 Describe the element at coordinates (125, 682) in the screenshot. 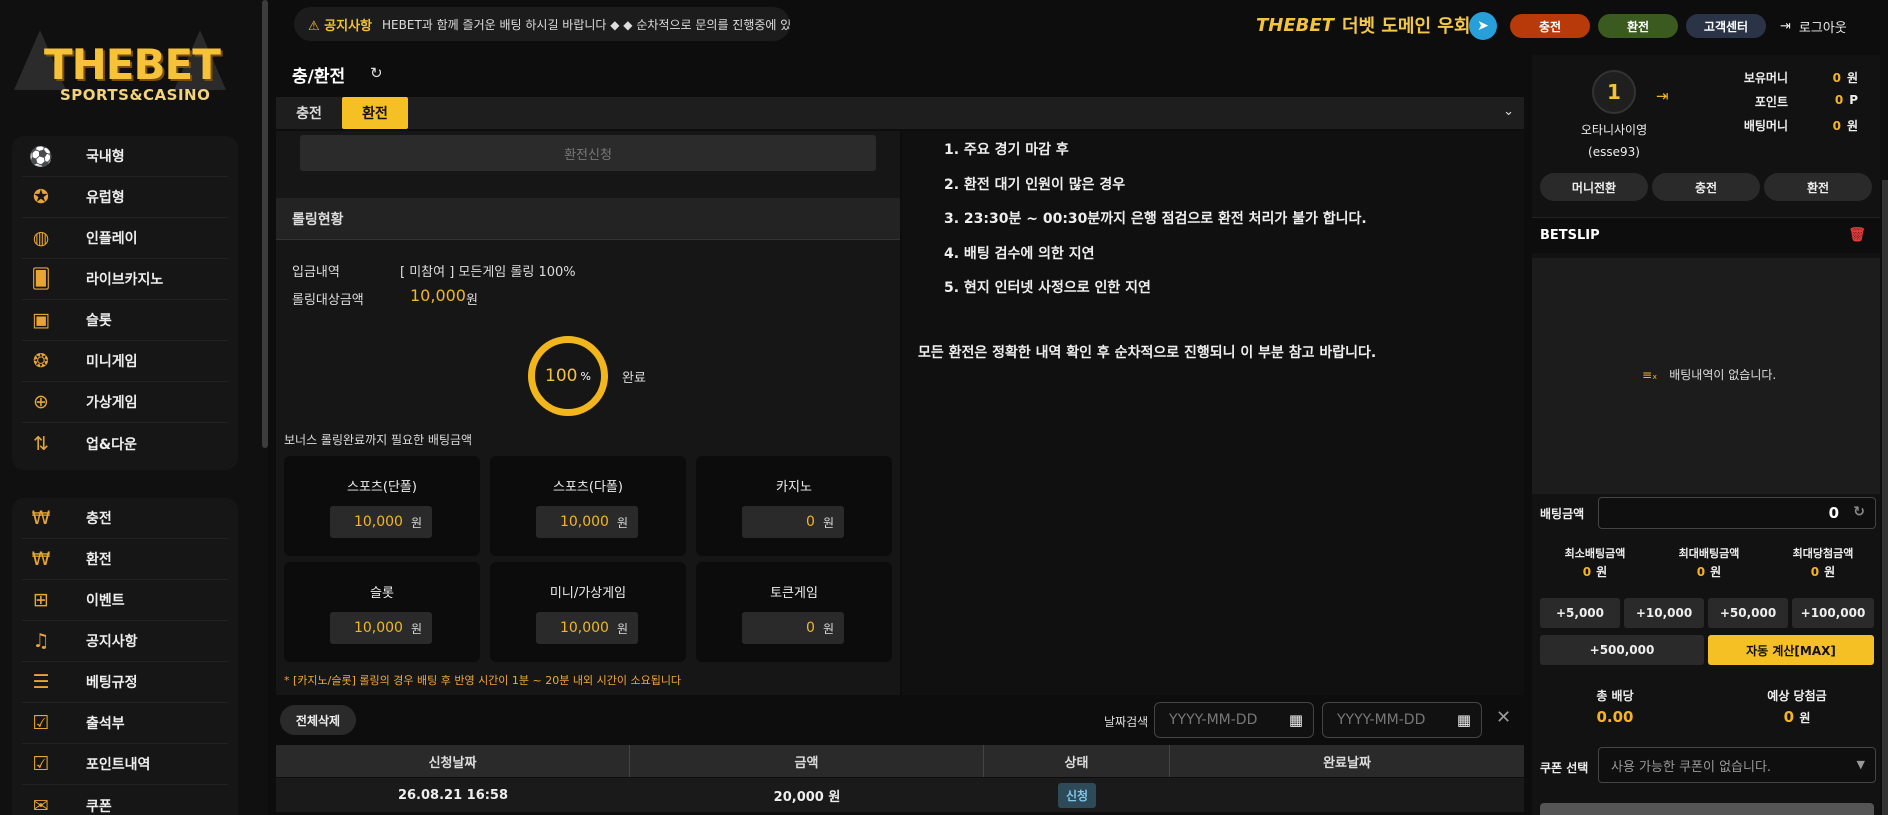

I see `sidebar-item: ☰ 베팅규정` at that location.